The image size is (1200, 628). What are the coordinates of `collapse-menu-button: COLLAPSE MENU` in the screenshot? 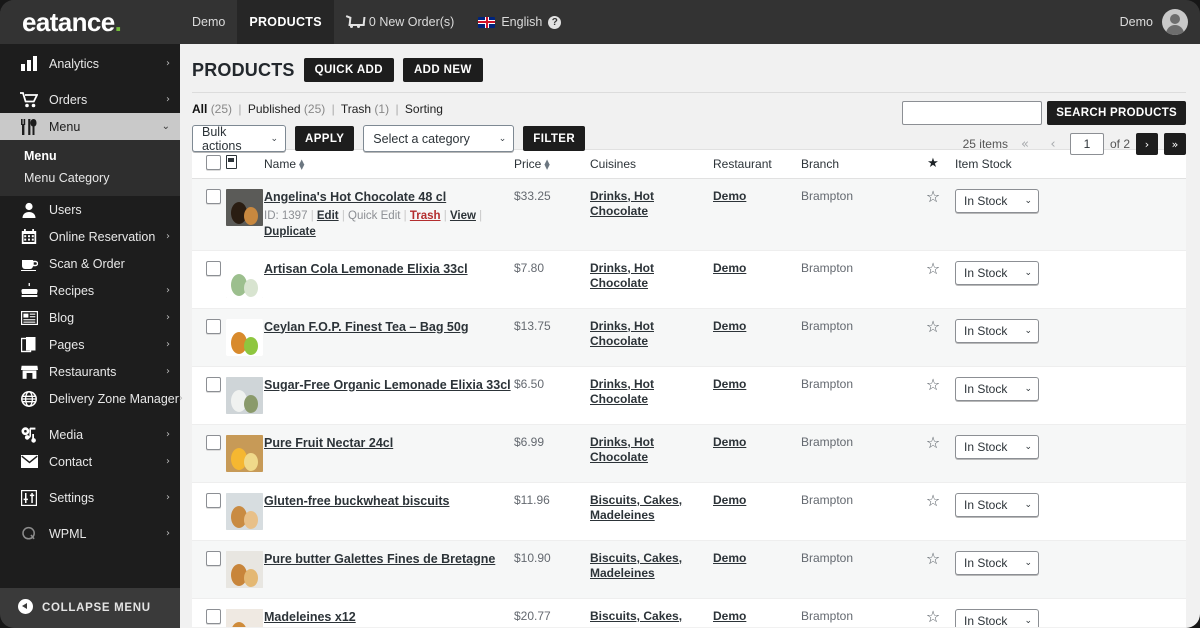 It's located at (90, 608).